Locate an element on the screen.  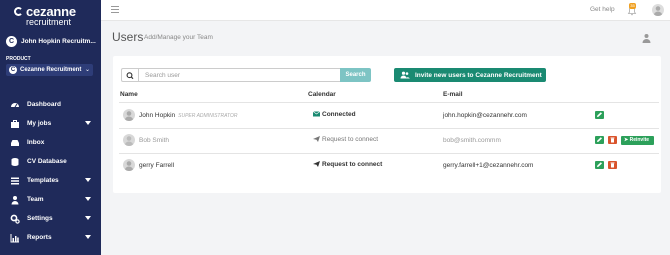
search-button: Search is located at coordinates (355, 75).